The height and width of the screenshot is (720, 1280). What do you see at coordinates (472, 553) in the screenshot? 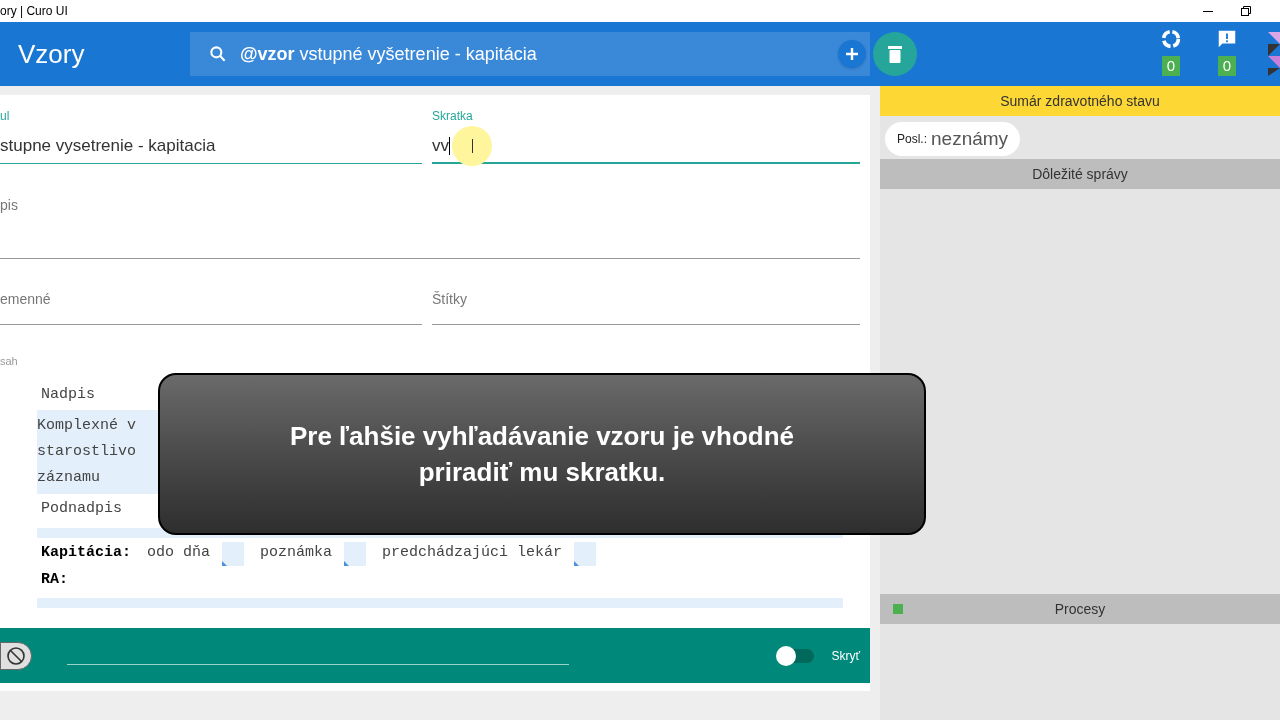
I see `field-name: predchádzajúci lekár` at bounding box center [472, 553].